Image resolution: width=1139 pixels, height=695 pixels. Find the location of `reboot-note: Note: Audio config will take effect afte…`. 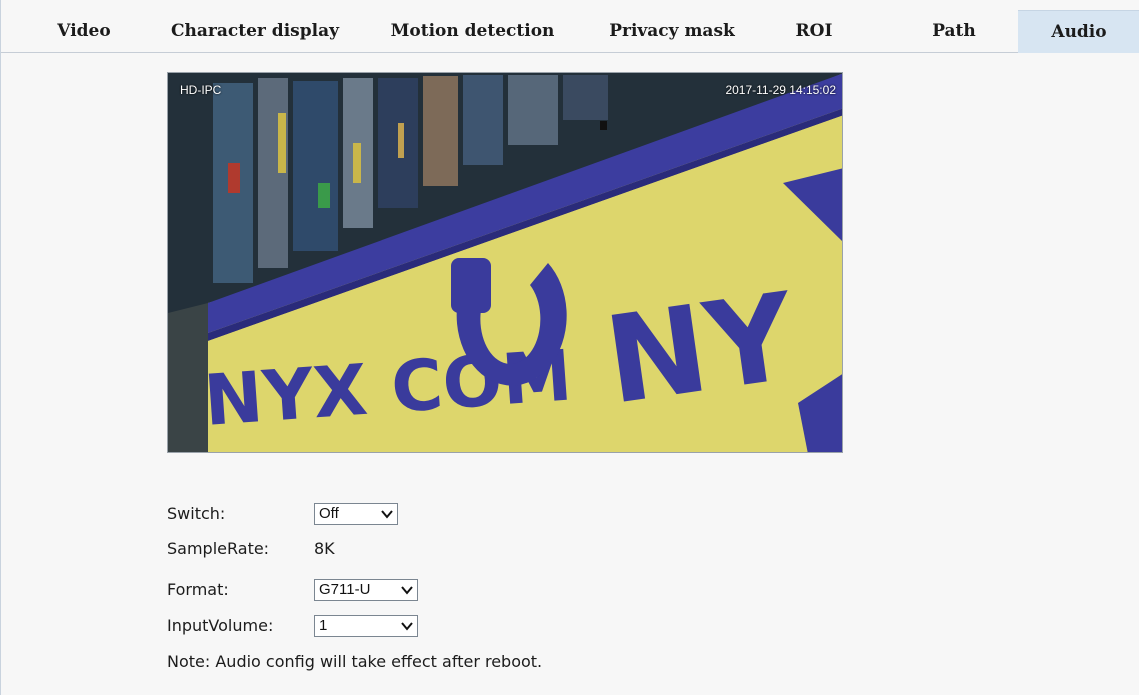

reboot-note: Note: Audio config will take effect afte… is located at coordinates (355, 661).